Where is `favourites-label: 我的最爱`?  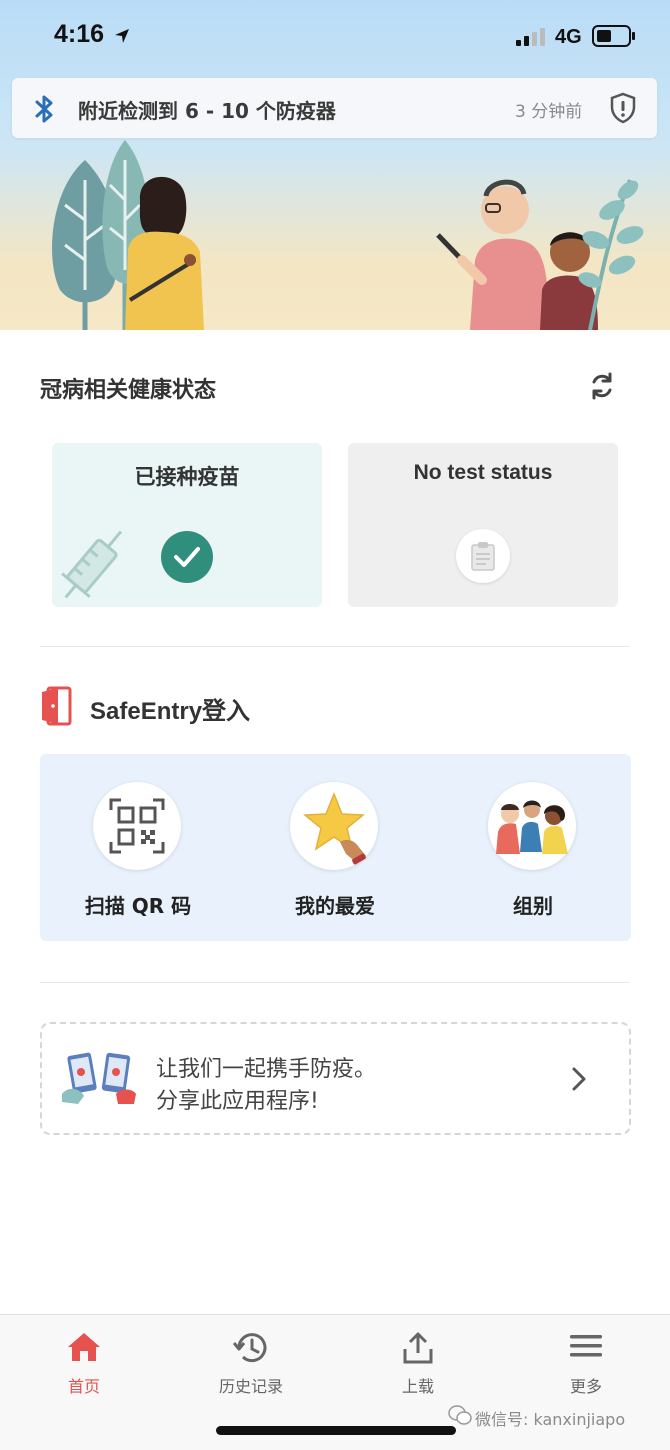 favourites-label: 我的最爱 is located at coordinates (335, 906).